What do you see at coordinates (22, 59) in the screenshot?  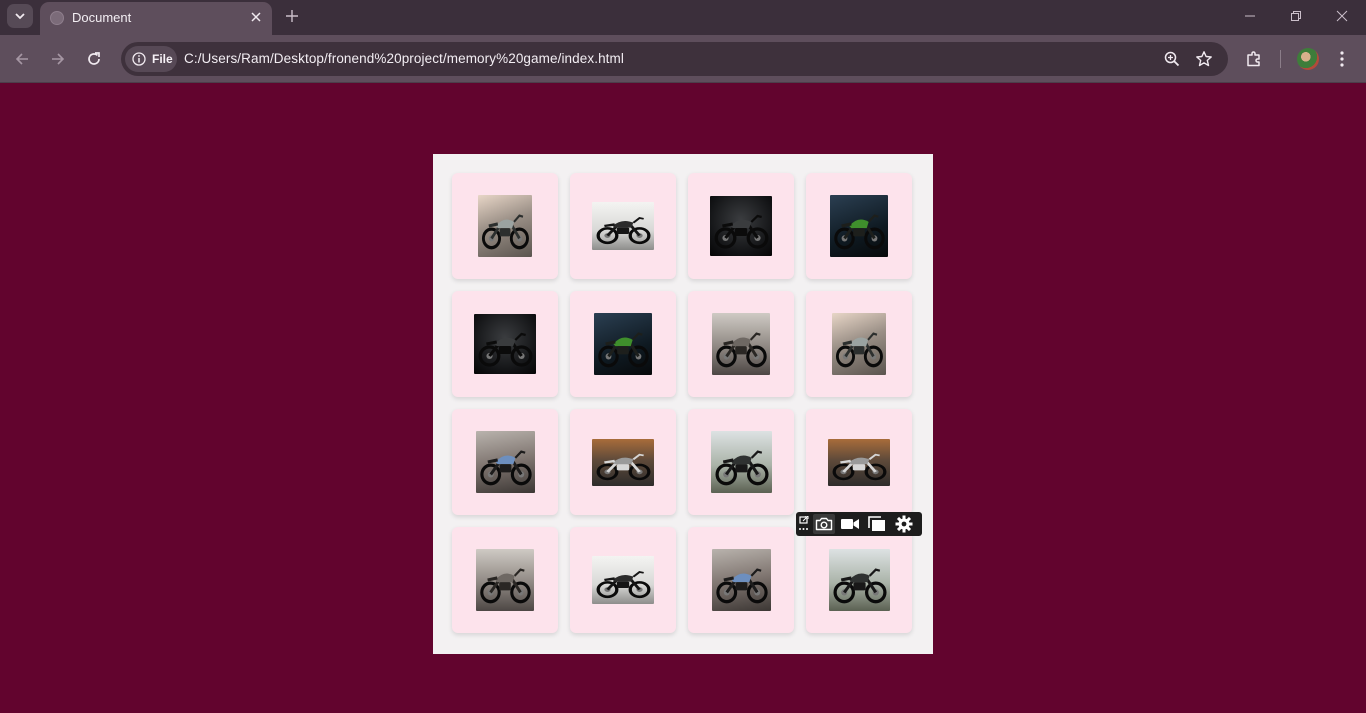 I see `back-icon` at bounding box center [22, 59].